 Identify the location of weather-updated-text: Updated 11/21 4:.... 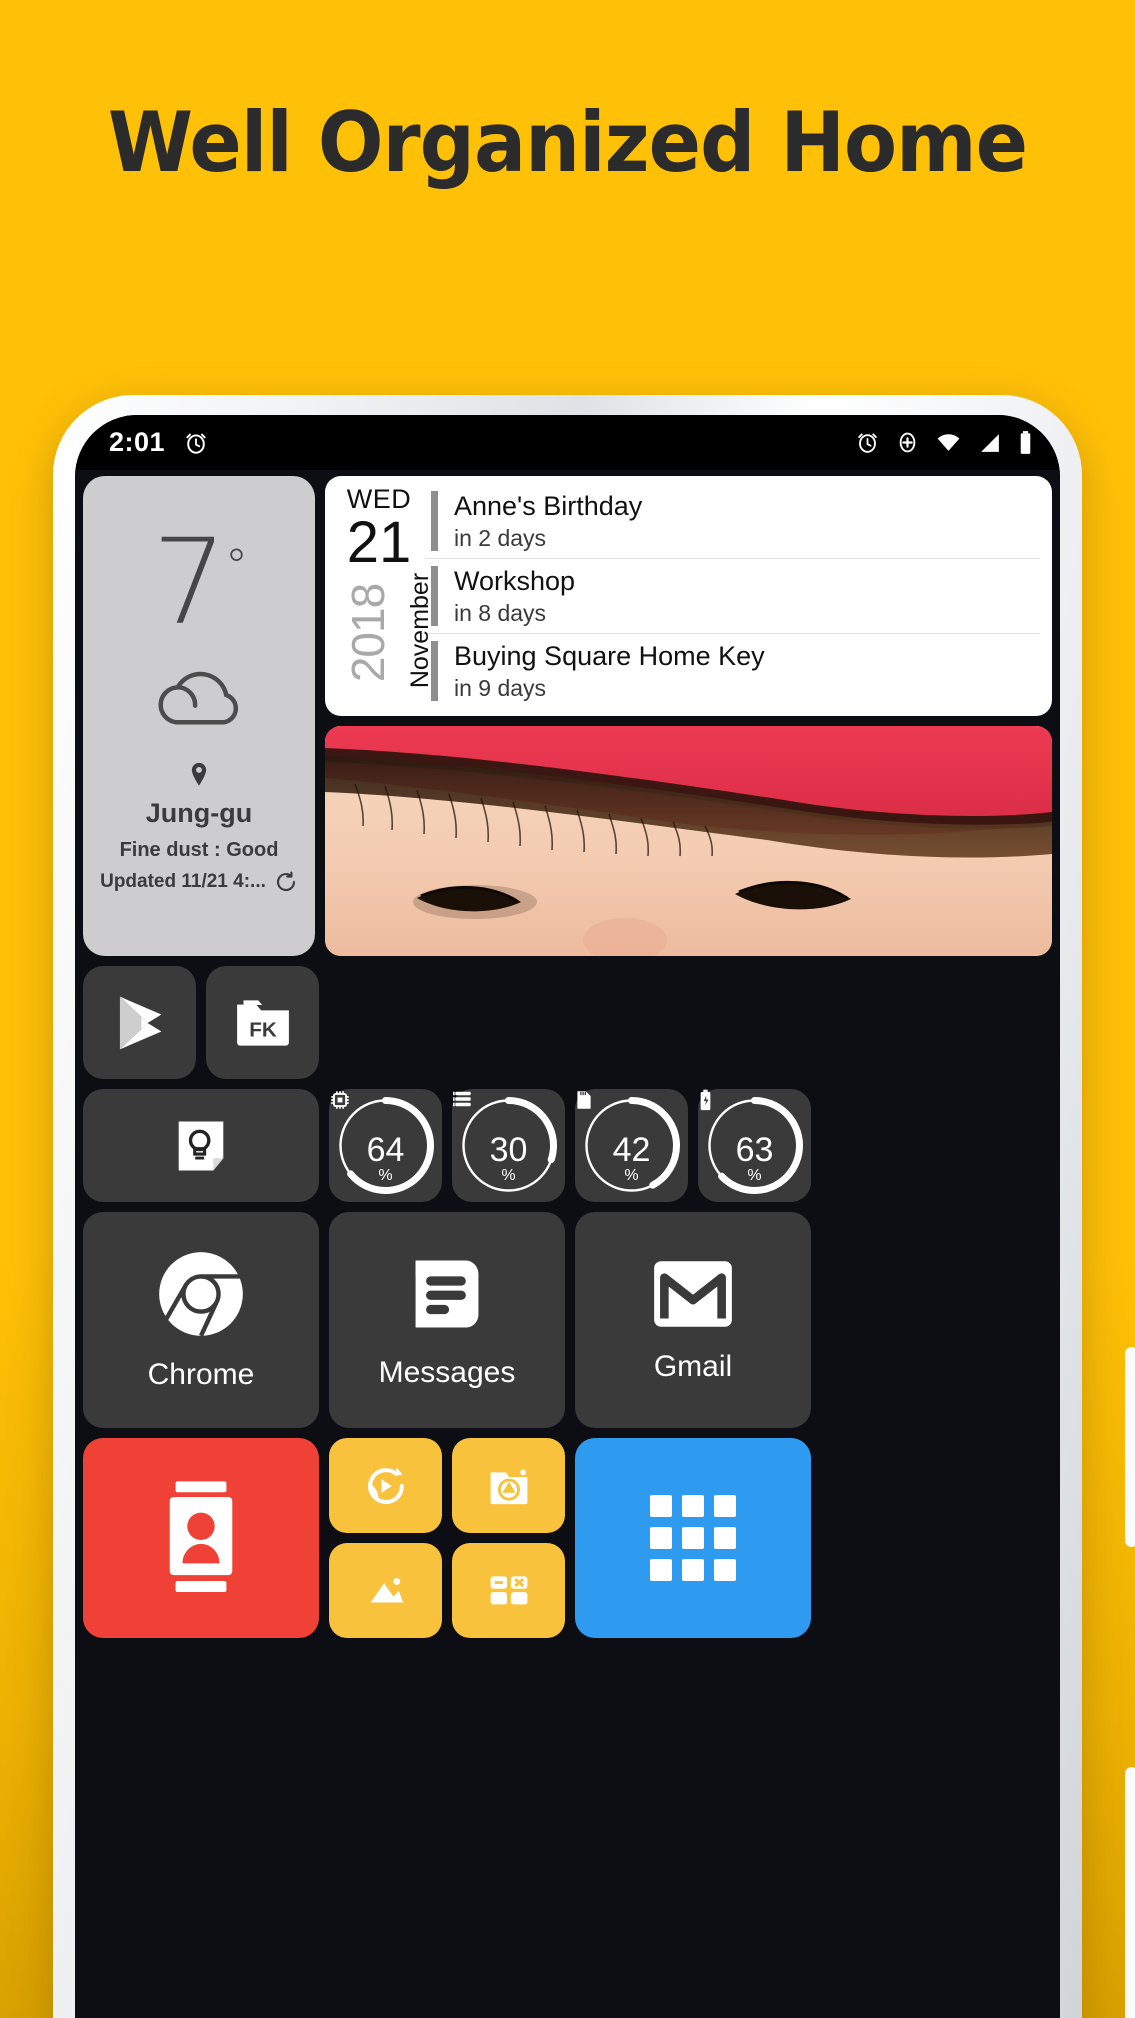
(183, 882).